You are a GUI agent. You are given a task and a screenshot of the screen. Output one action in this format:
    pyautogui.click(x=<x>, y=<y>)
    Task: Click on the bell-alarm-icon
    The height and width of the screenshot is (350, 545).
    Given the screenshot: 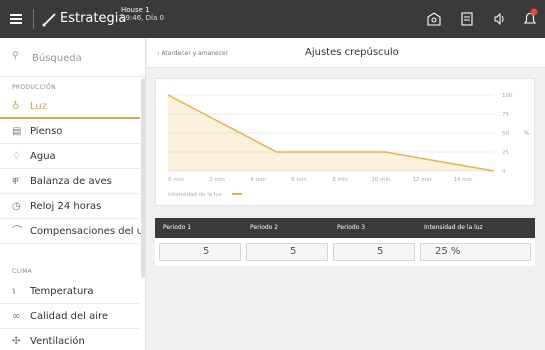 What is the action you would take?
    pyautogui.click(x=530, y=18)
    